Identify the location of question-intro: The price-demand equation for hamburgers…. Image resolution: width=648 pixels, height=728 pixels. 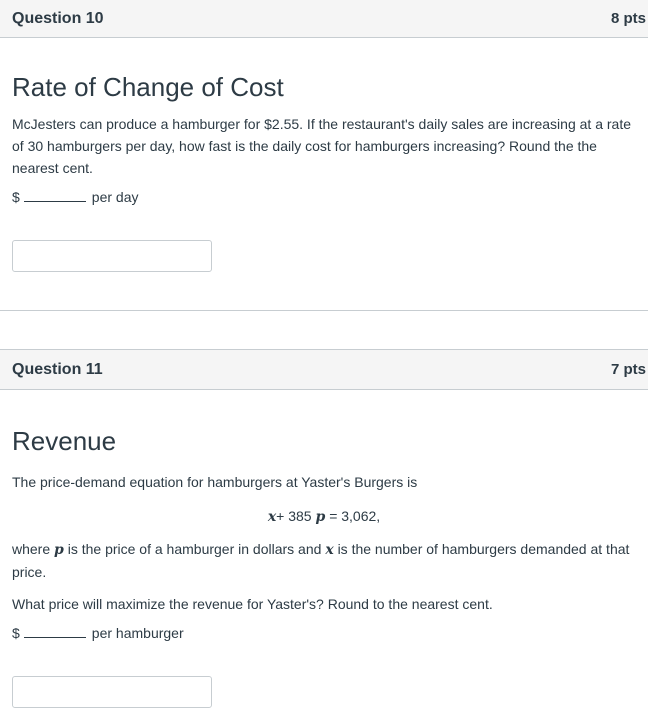
(215, 482).